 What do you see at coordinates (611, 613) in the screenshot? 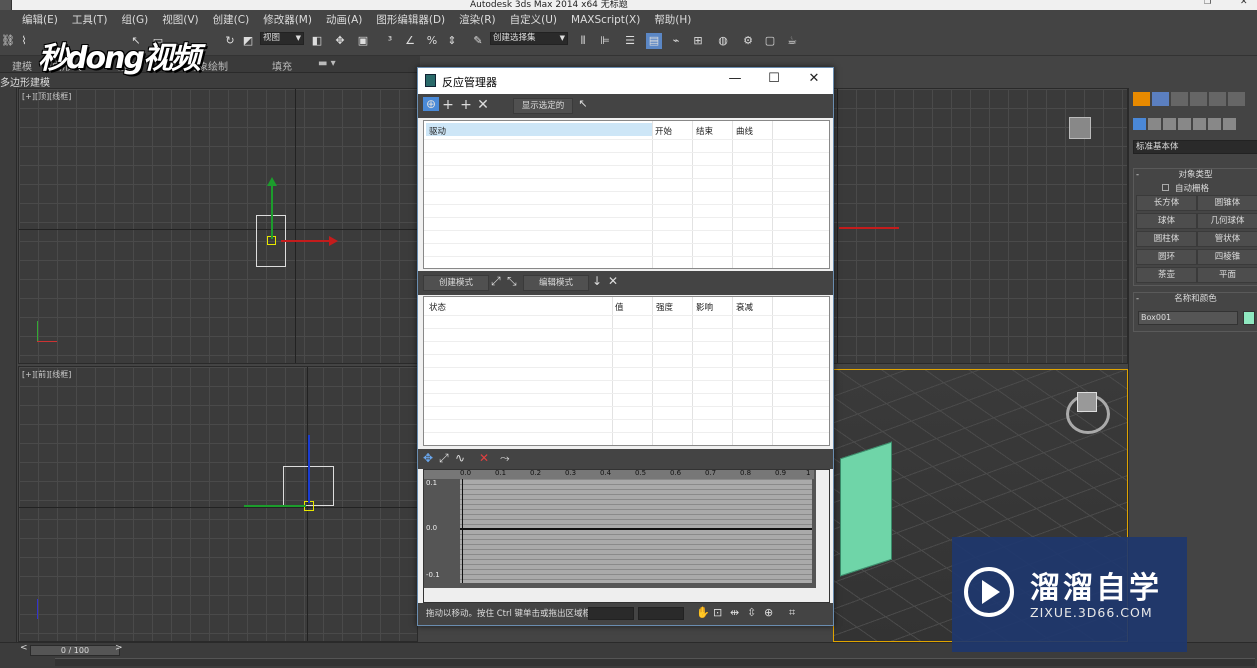
I see `status-field-x` at bounding box center [611, 613].